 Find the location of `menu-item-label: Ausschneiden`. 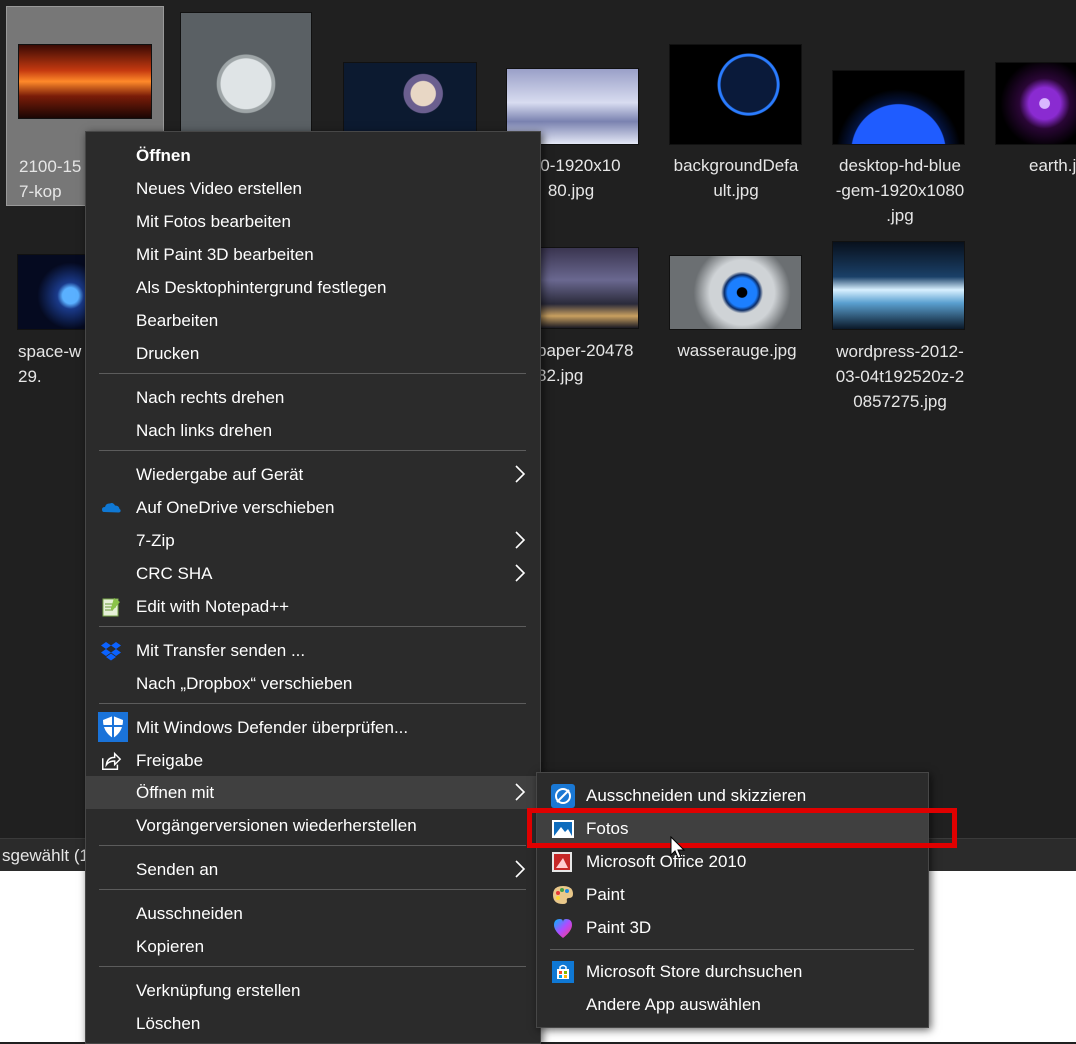

menu-item-label: Ausschneiden is located at coordinates (189, 913).